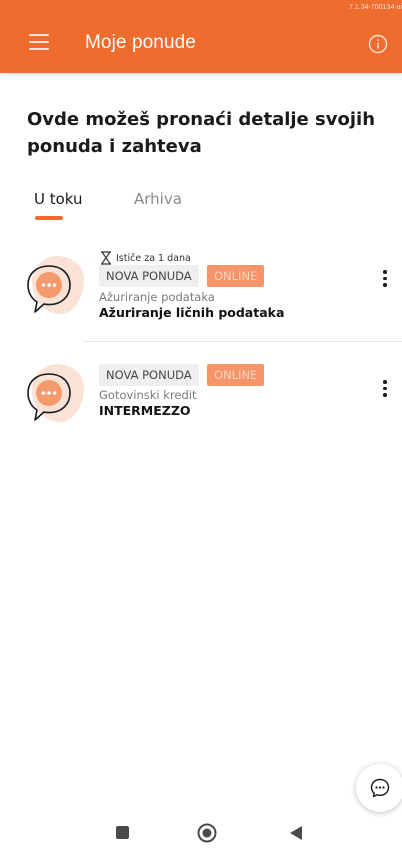  What do you see at coordinates (243, 341) in the screenshot?
I see `divider` at bounding box center [243, 341].